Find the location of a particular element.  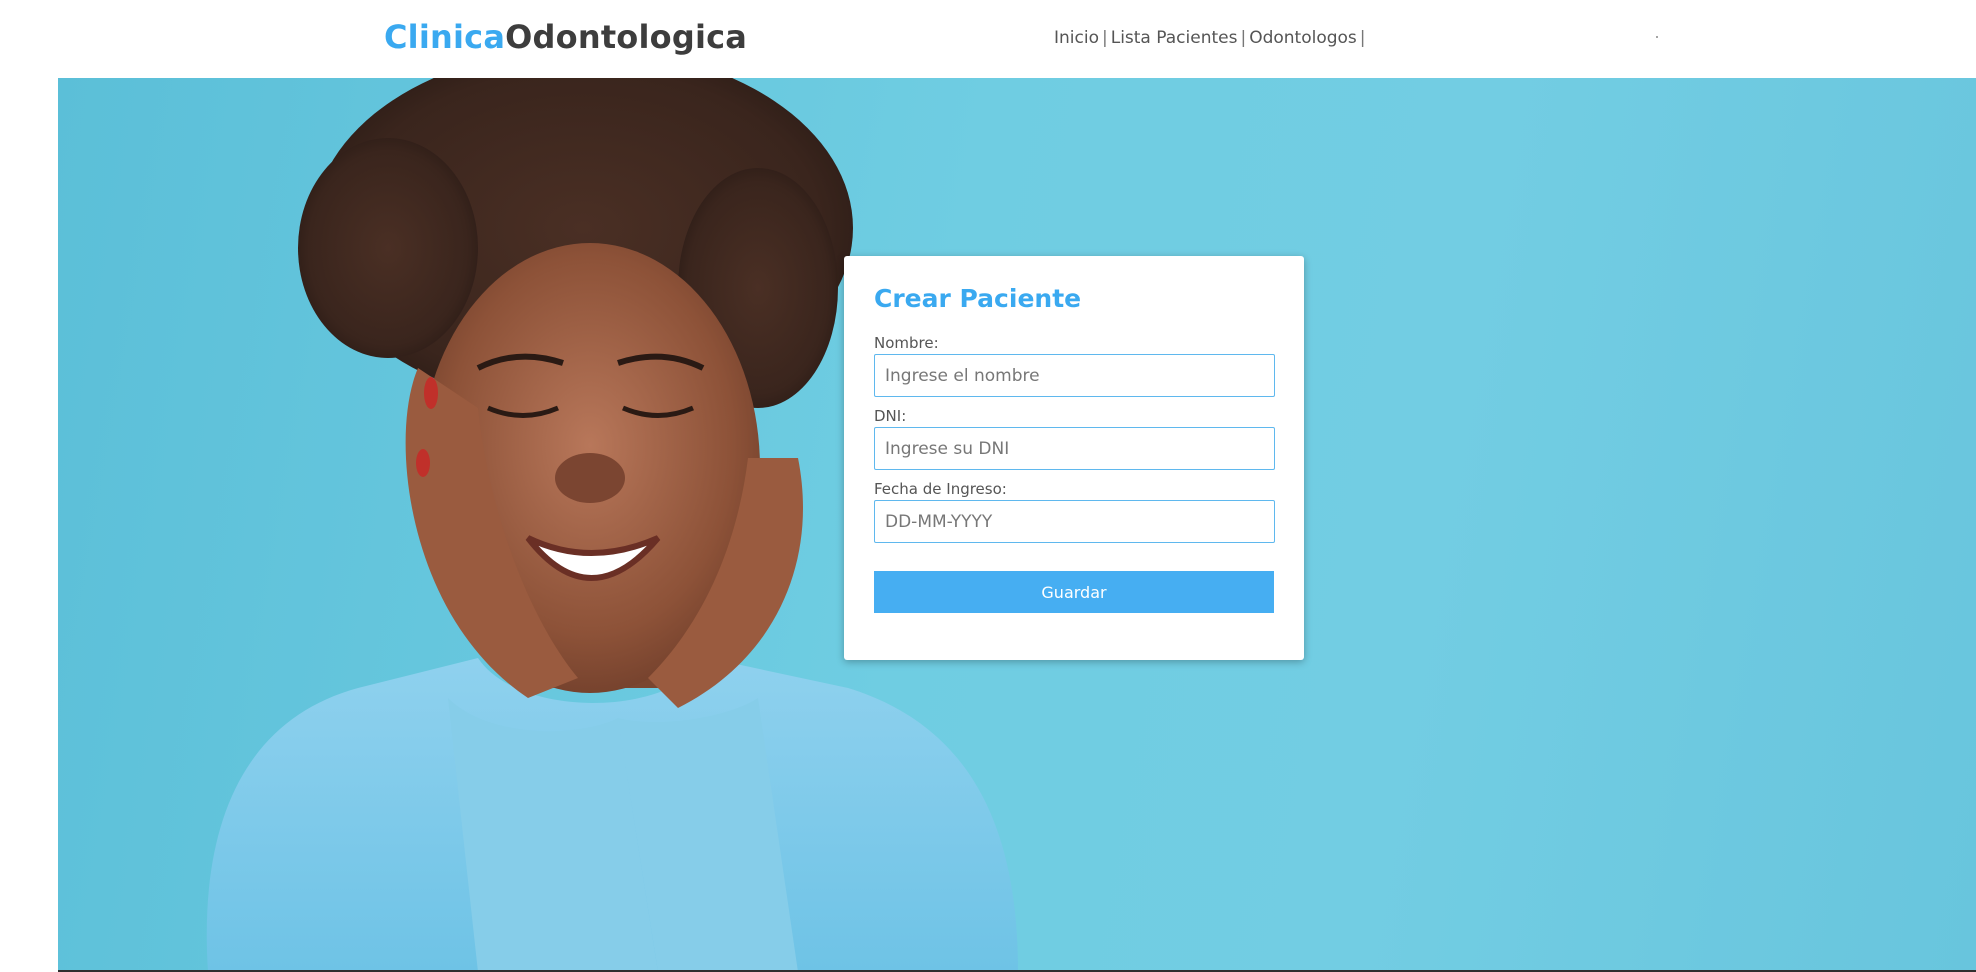

nombre-label: Nombre: is located at coordinates (906, 343).